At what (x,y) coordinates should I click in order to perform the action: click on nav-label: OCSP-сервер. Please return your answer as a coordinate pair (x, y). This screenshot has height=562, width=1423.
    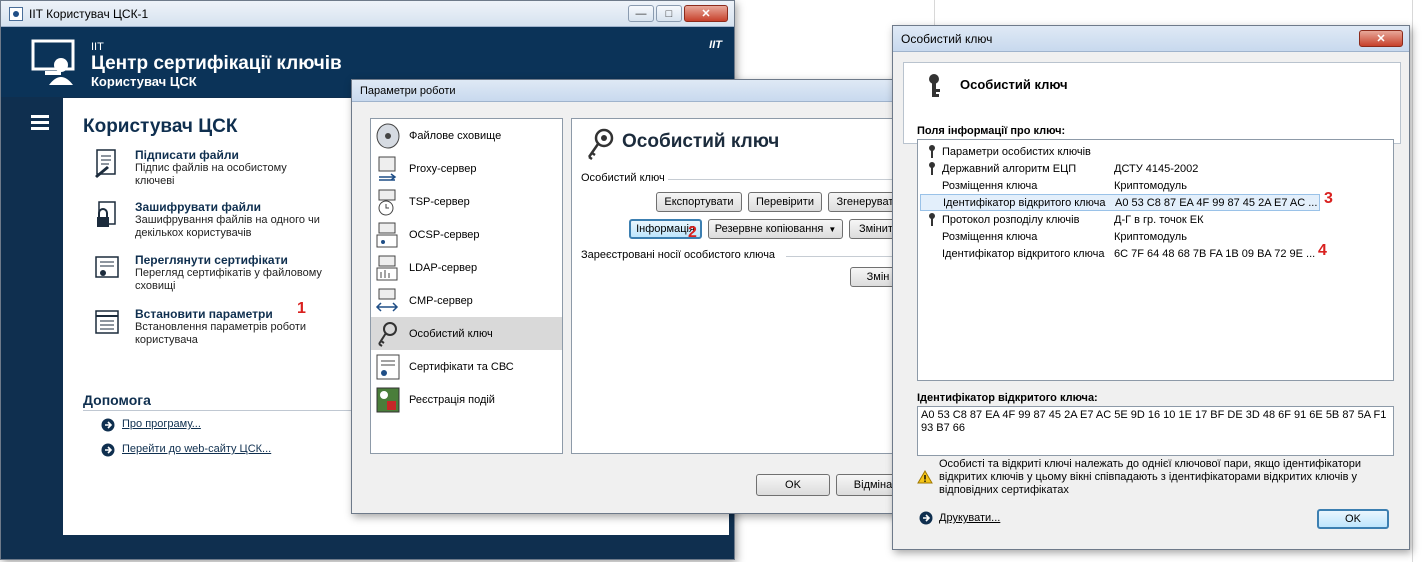
    Looking at the image, I should click on (444, 234).